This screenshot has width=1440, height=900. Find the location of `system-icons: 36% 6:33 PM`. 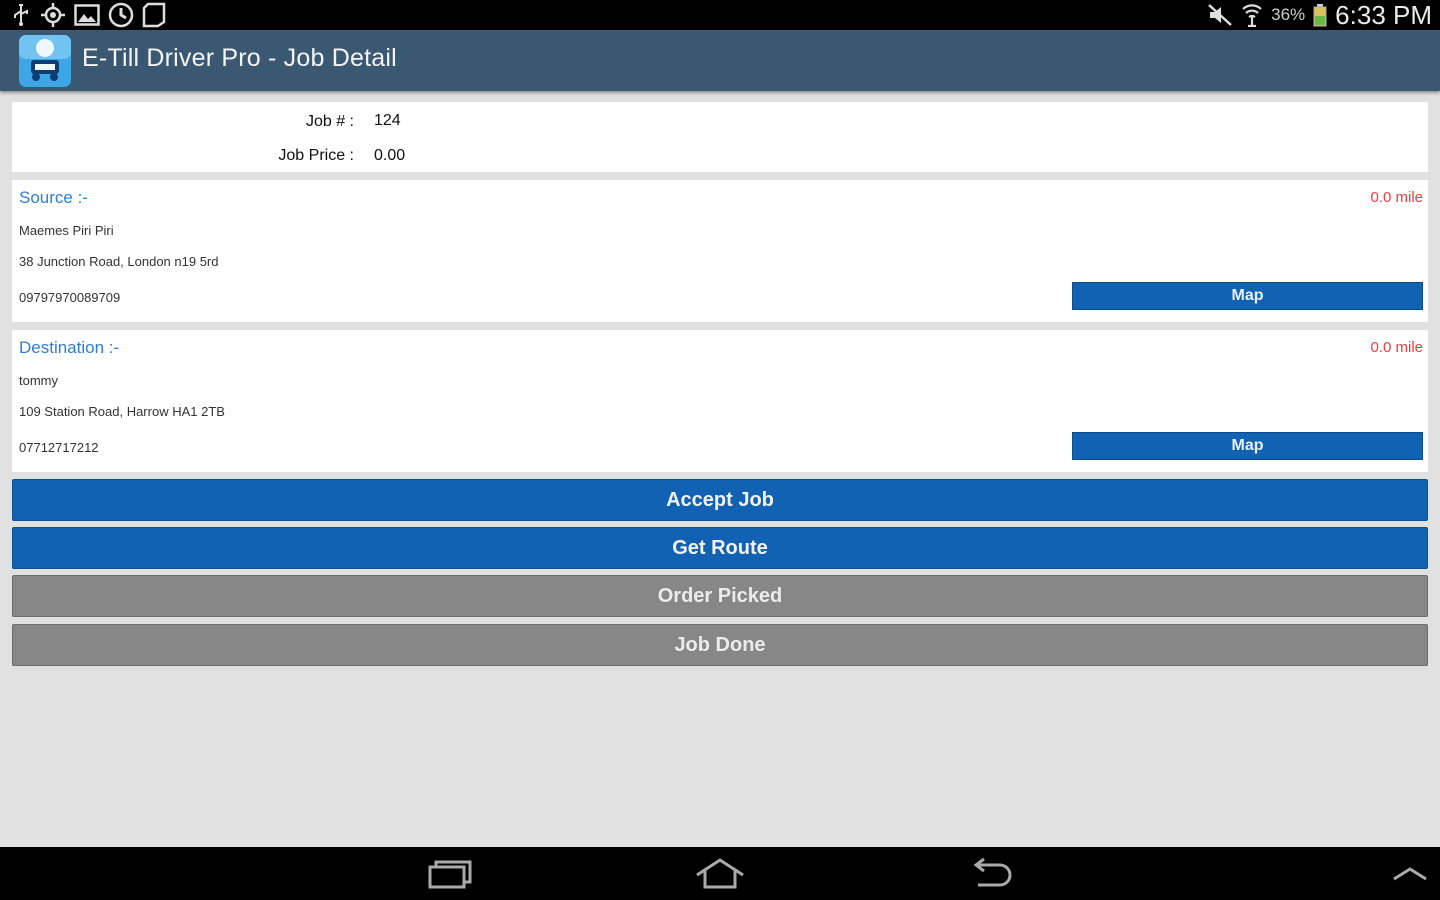

system-icons: 36% 6:33 PM is located at coordinates (1319, 15).